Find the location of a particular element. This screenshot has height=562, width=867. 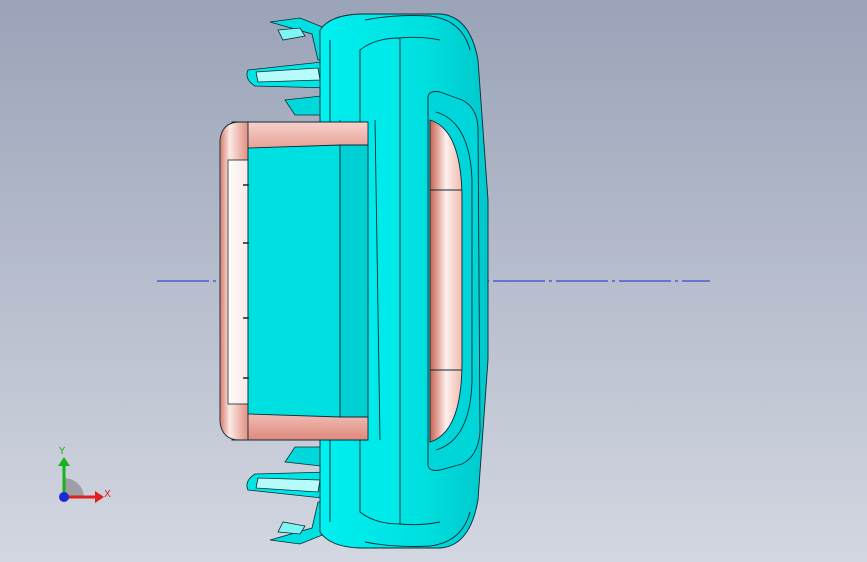

y-axis-label: Y is located at coordinates (62, 451).